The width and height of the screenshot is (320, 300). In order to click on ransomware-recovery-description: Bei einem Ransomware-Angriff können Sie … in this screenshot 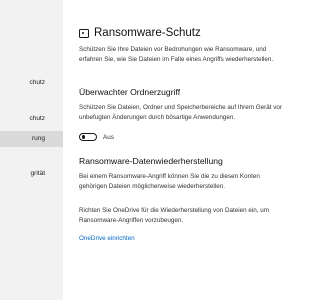, I will do `click(169, 181)`.